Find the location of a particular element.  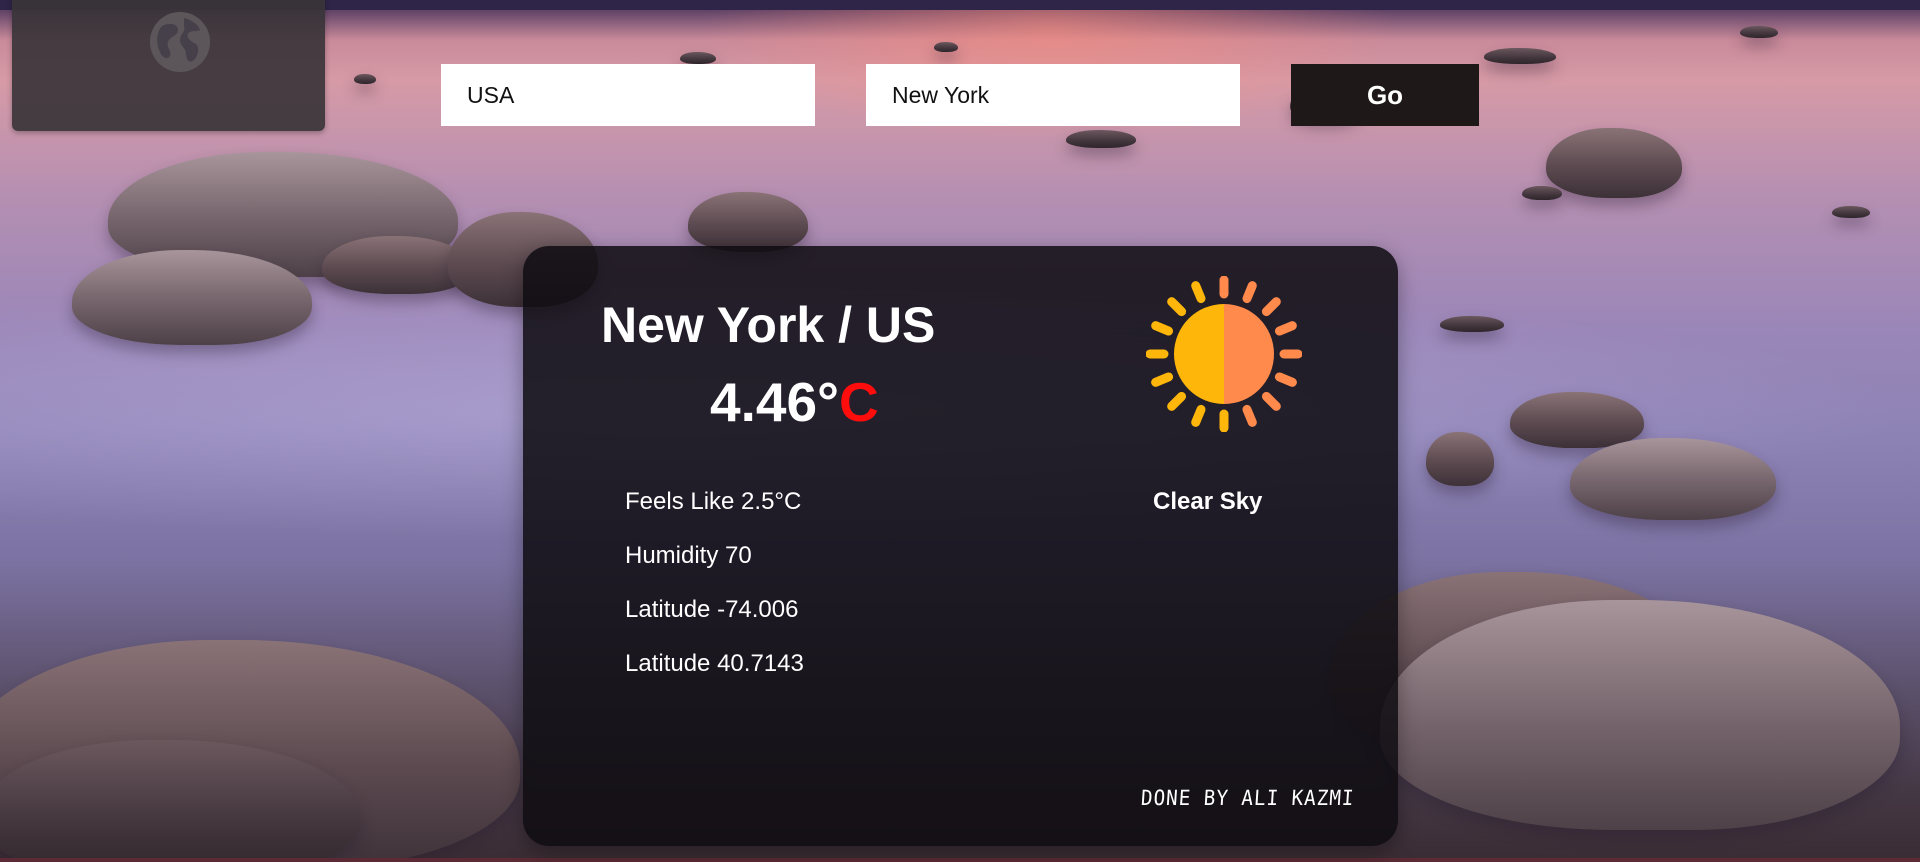

go-button: Go is located at coordinates (1385, 95).